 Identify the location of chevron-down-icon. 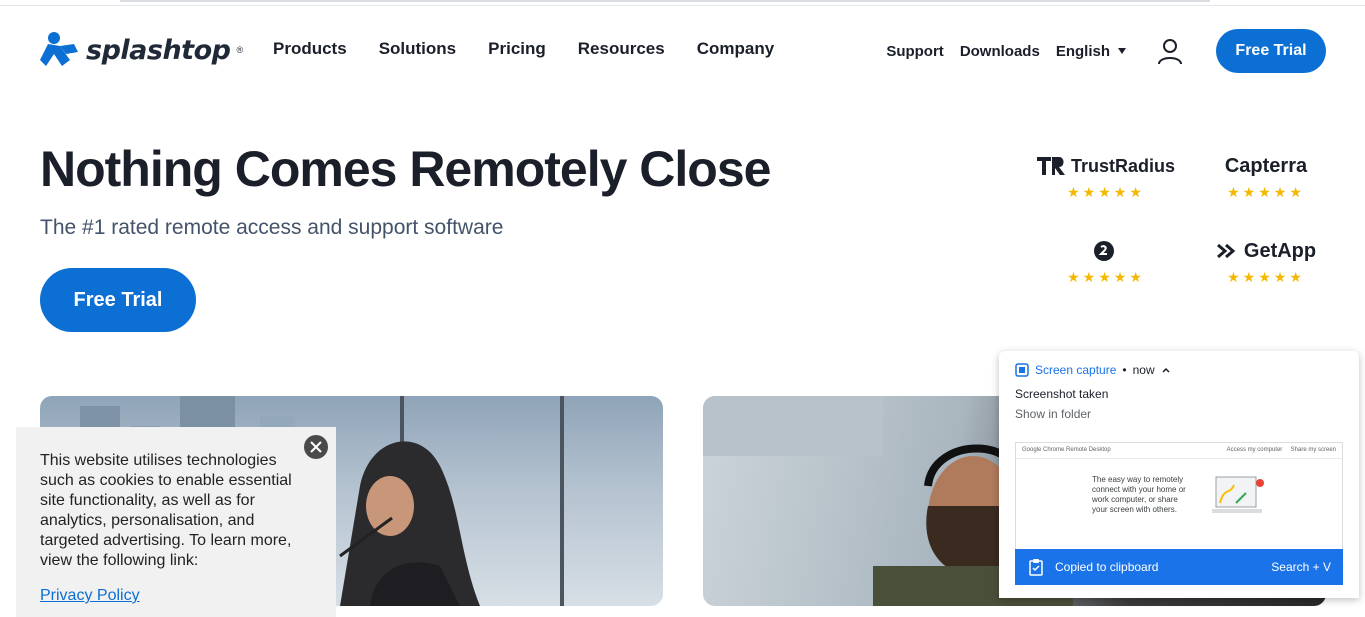
(1122, 51).